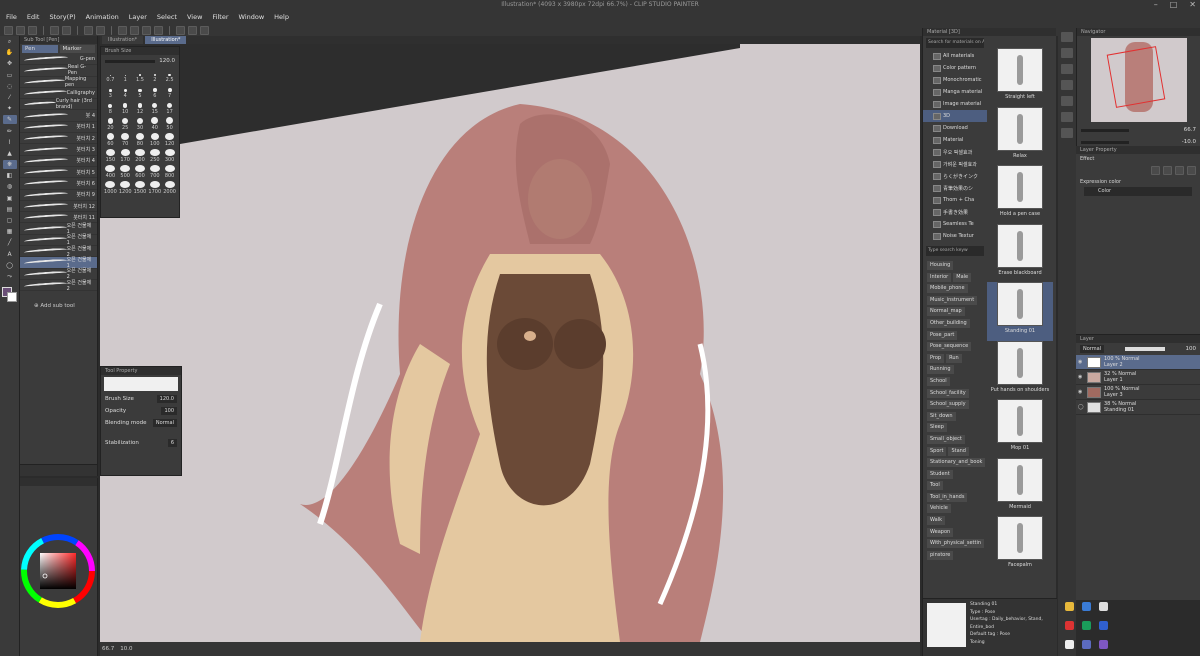  Describe the element at coordinates (1191, 170) in the screenshot. I see `extract-line-icon` at that location.